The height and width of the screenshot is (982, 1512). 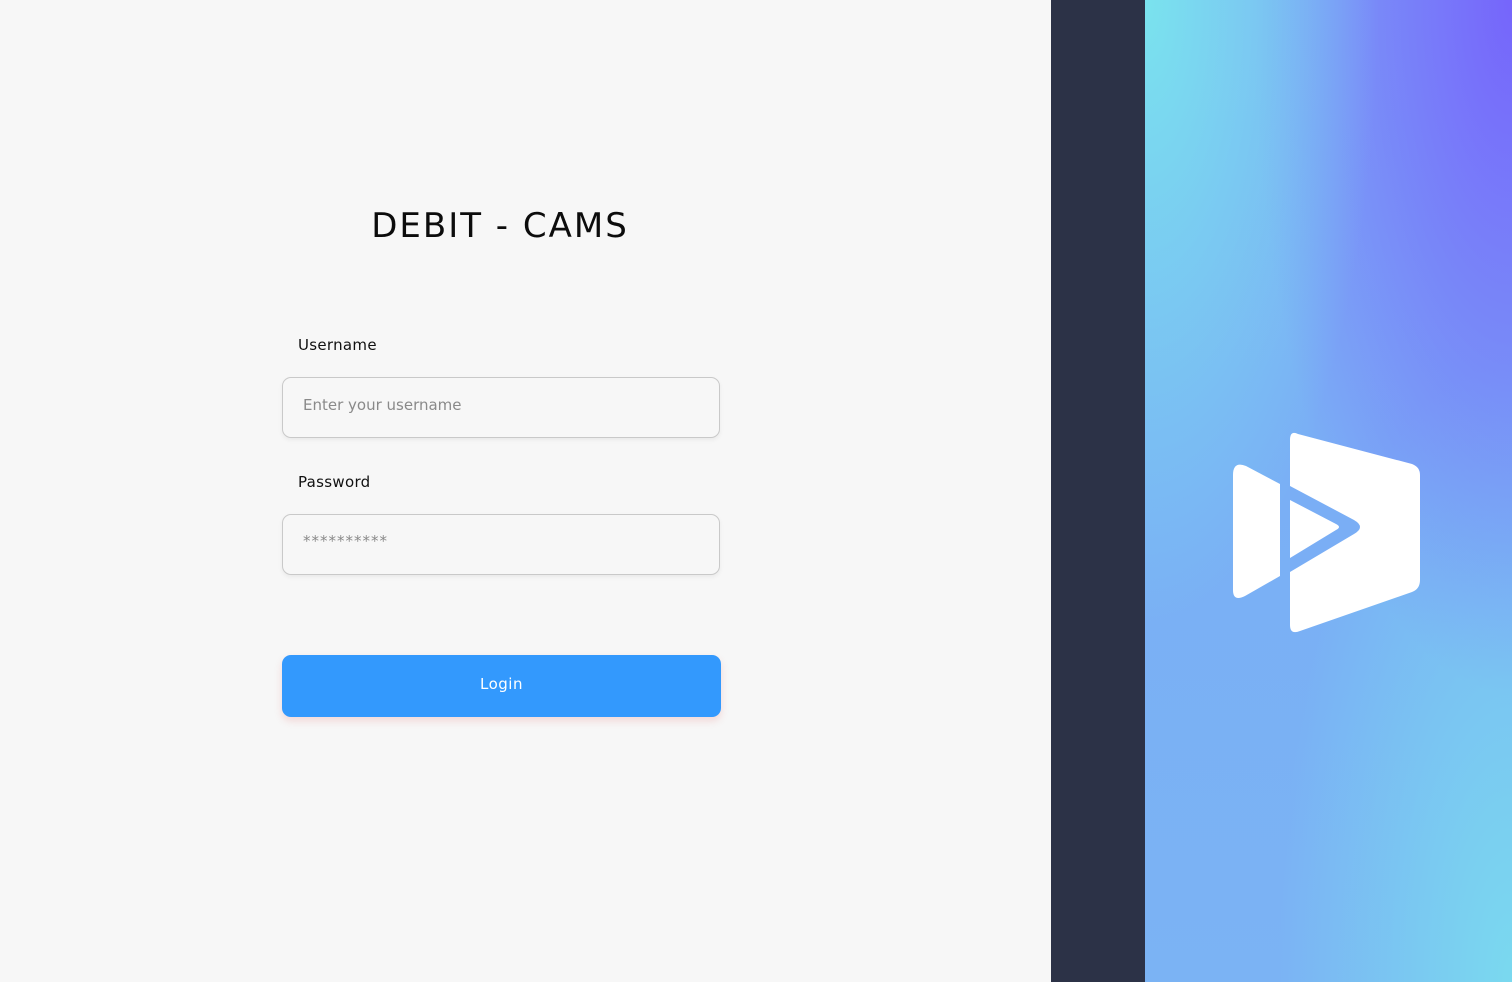 I want to click on login-button: Login, so click(x=501, y=686).